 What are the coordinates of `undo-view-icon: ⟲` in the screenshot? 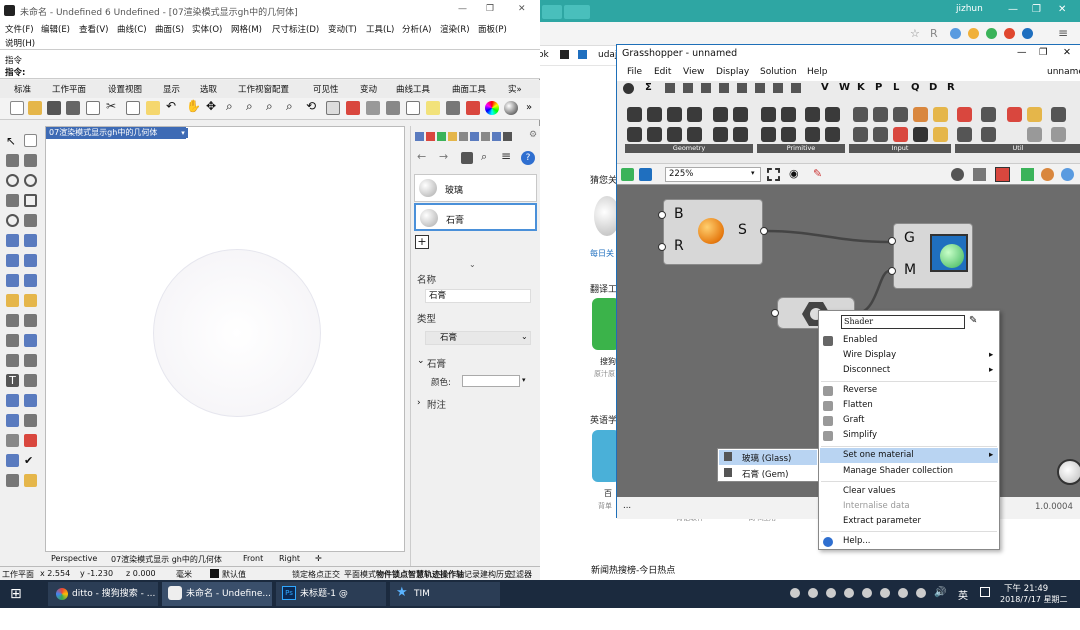 It's located at (313, 106).